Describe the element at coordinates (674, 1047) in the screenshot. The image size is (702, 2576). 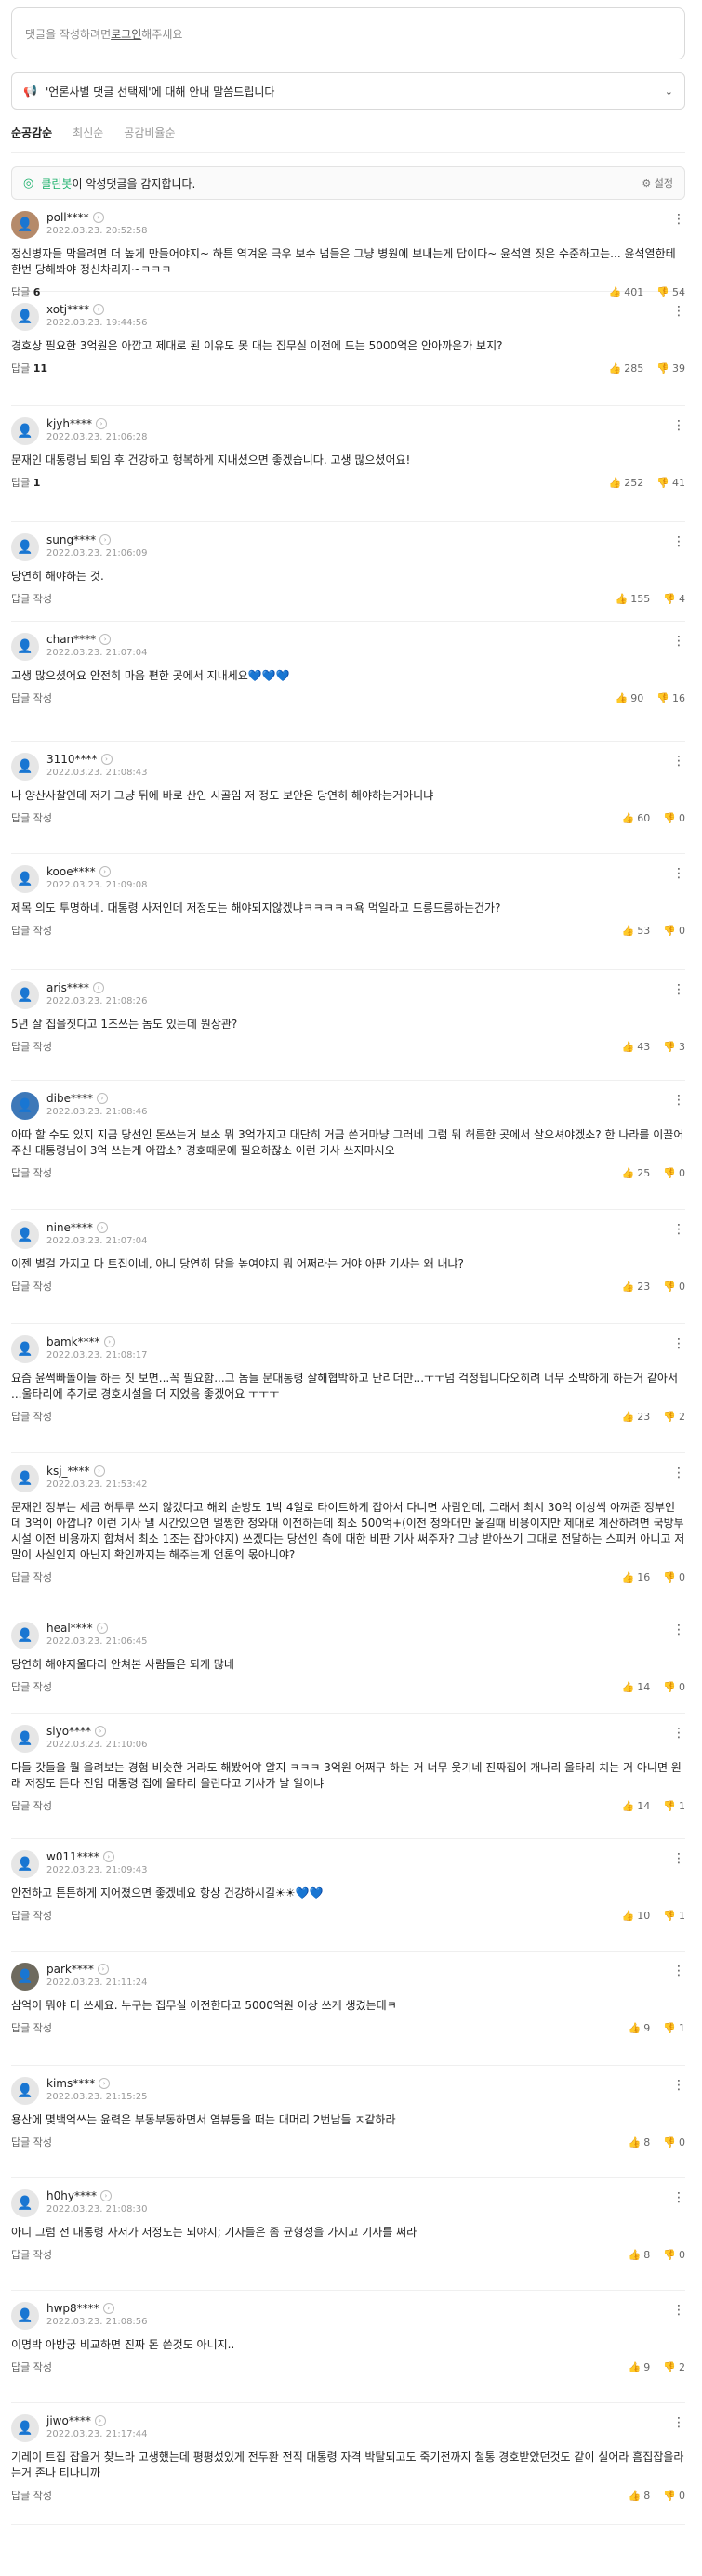
I see `dislike-button: 👎 3` at that location.